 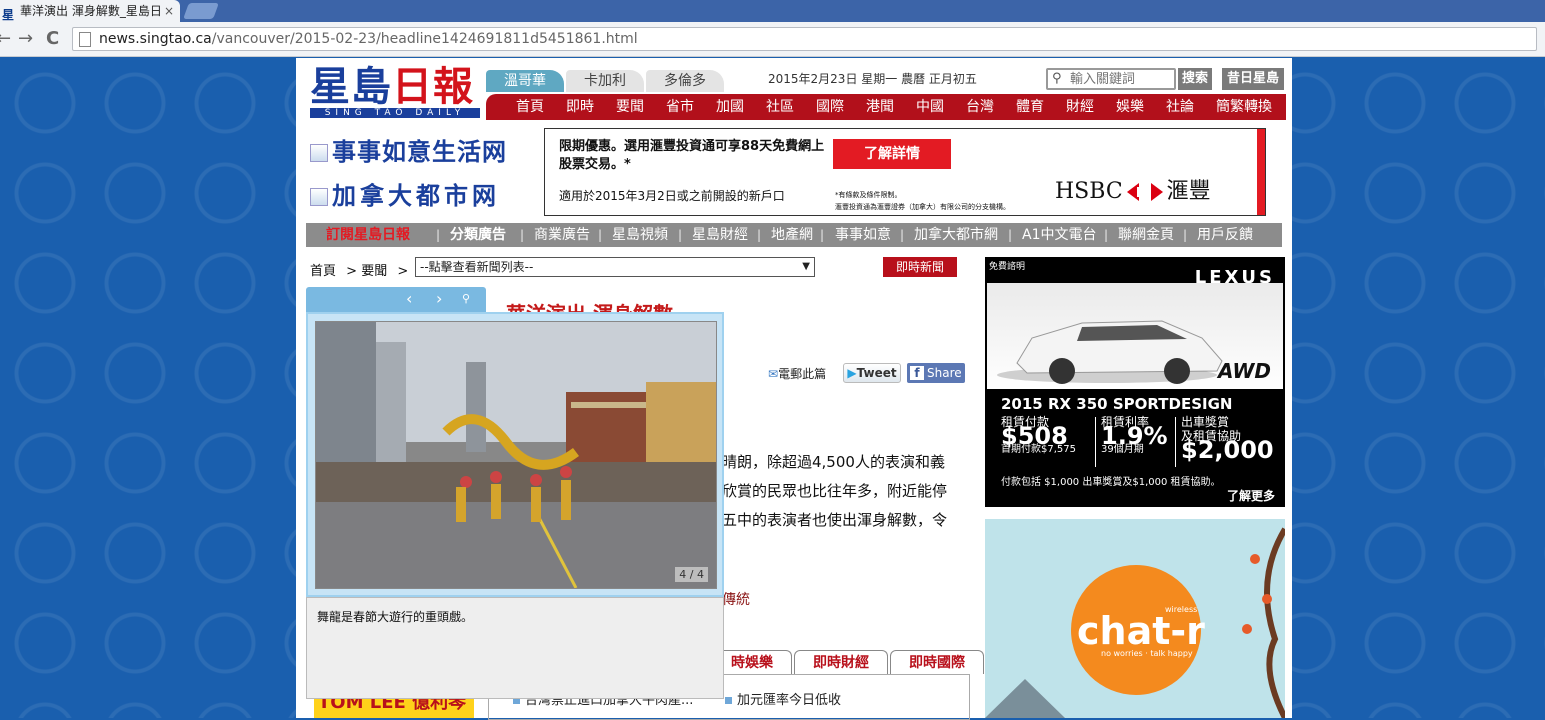 I want to click on tab-instant-international: 即時國際, so click(x=937, y=662).